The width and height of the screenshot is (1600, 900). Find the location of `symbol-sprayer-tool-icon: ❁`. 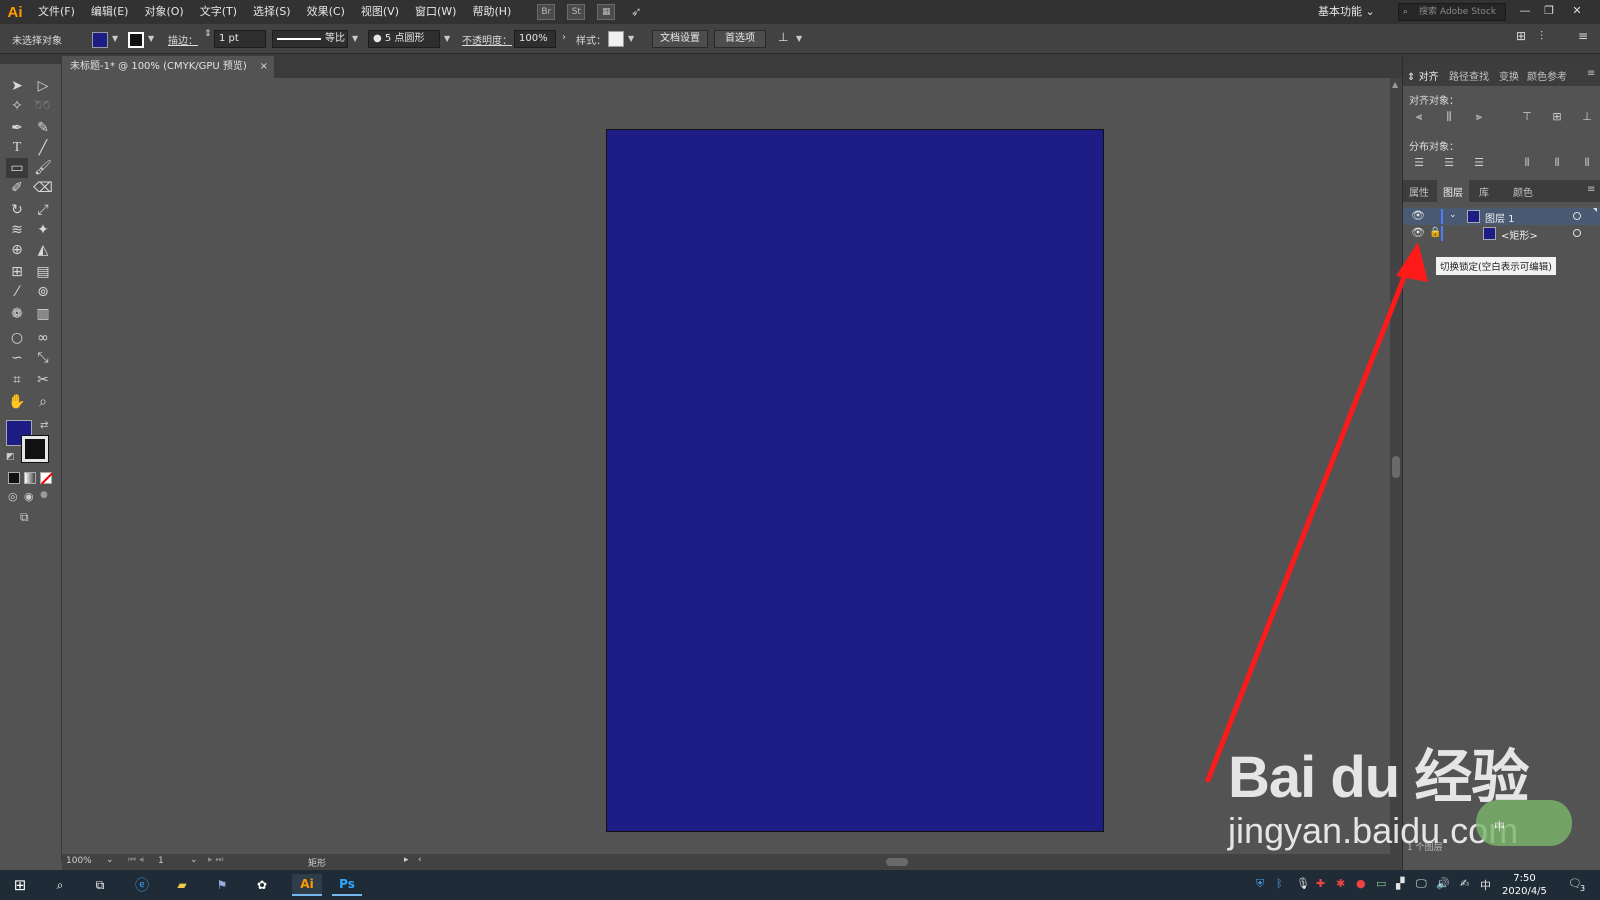

symbol-sprayer-tool-icon: ❁ is located at coordinates (17, 314).